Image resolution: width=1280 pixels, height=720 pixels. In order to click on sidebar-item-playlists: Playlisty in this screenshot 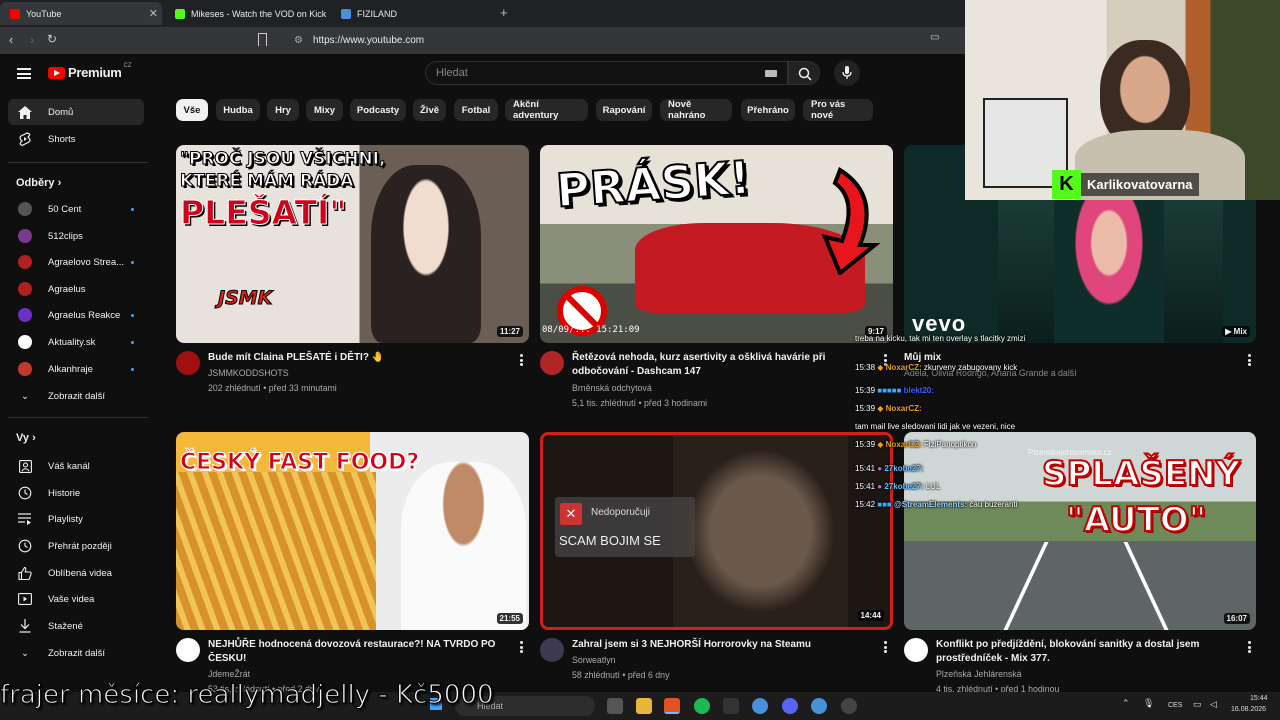, I will do `click(76, 519)`.